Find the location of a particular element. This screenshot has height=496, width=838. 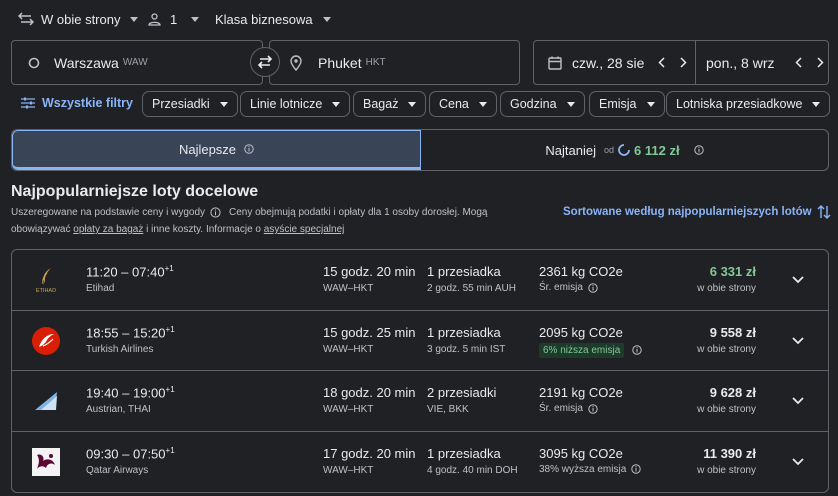

filter-emissions: Emisja is located at coordinates (627, 104).